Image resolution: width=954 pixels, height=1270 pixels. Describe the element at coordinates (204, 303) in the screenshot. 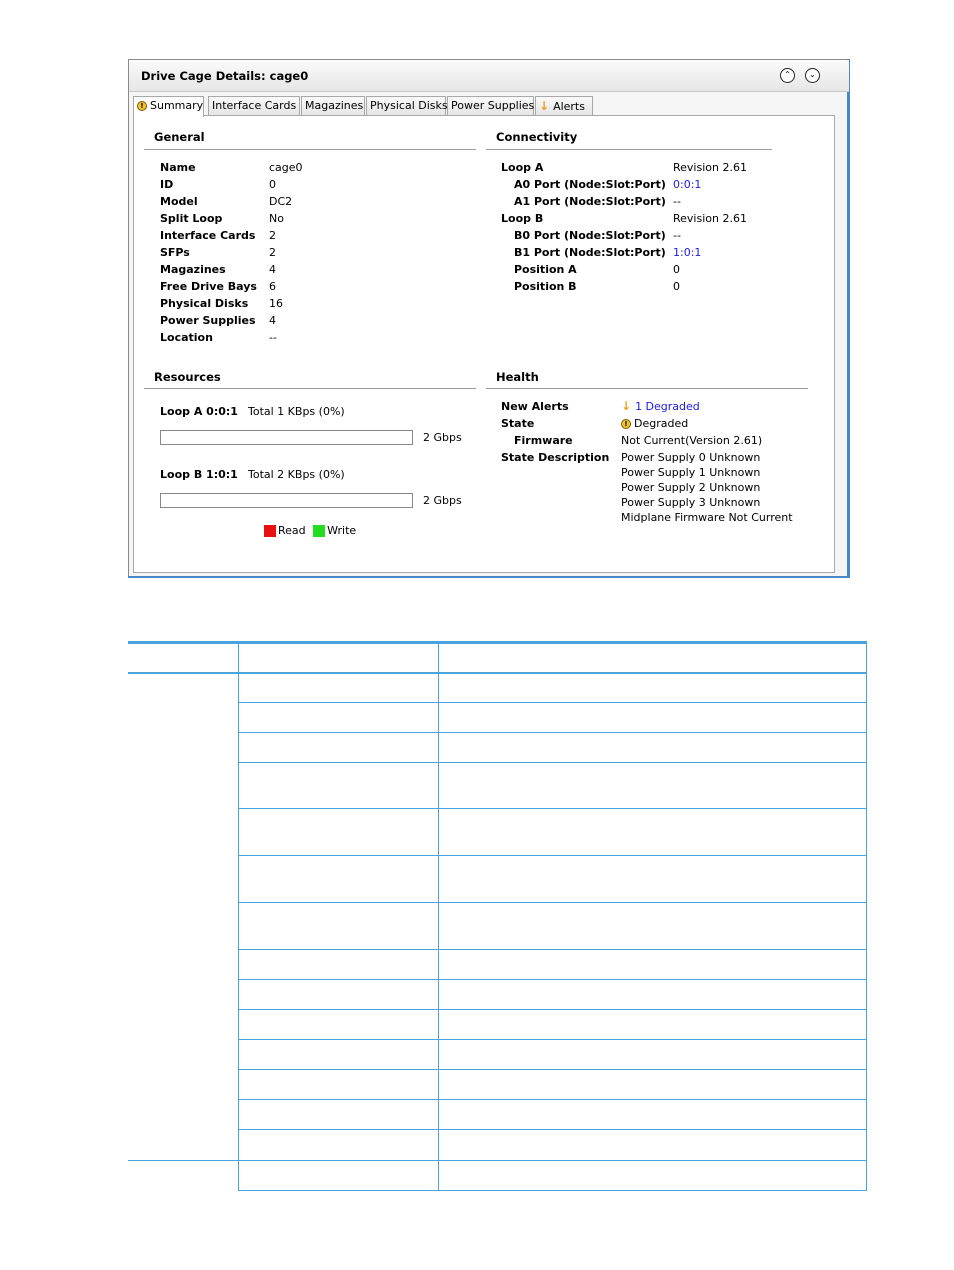

I see `general-label: Physical Disks` at that location.